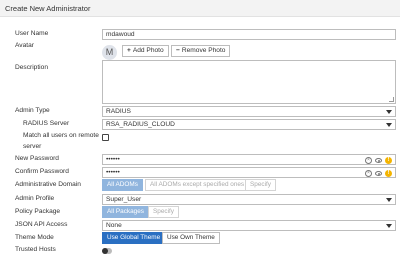  I want to click on resize-grip-icon, so click(391, 99).